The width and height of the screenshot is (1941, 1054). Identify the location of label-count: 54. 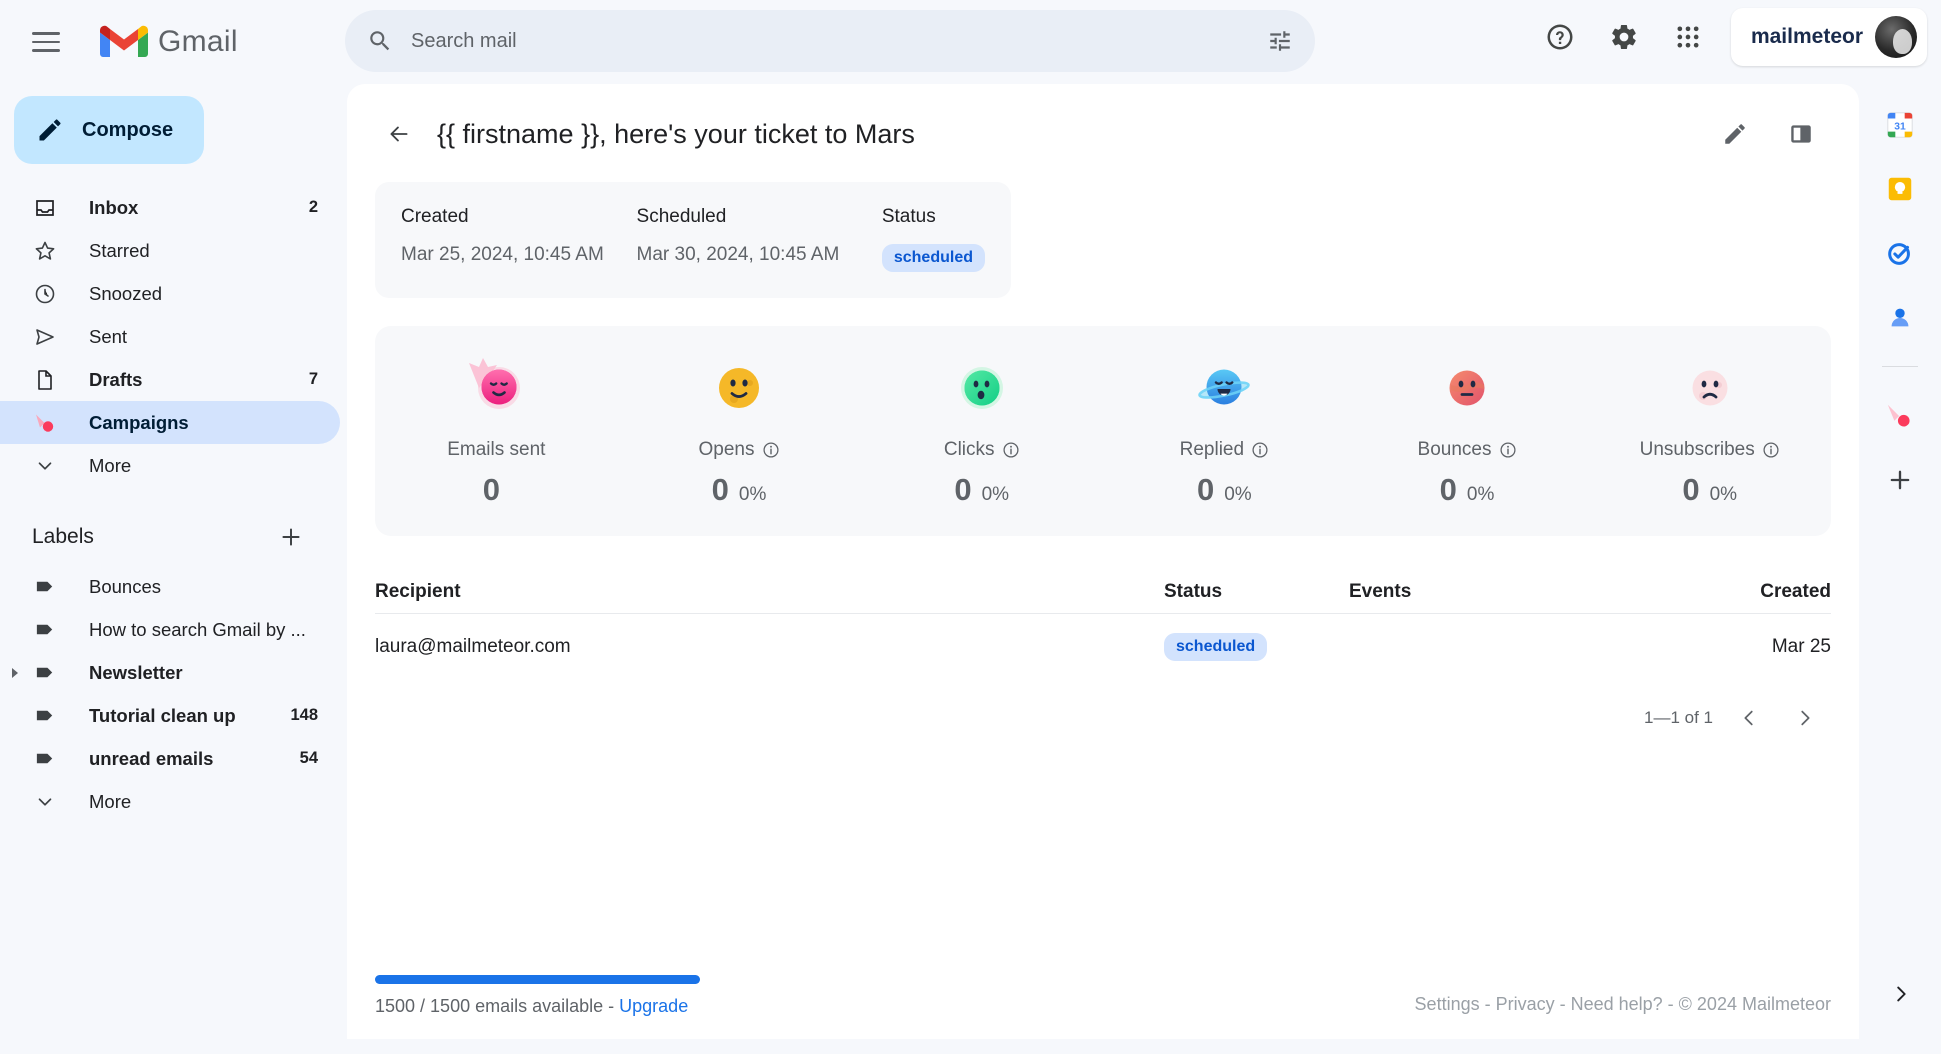
(308, 758).